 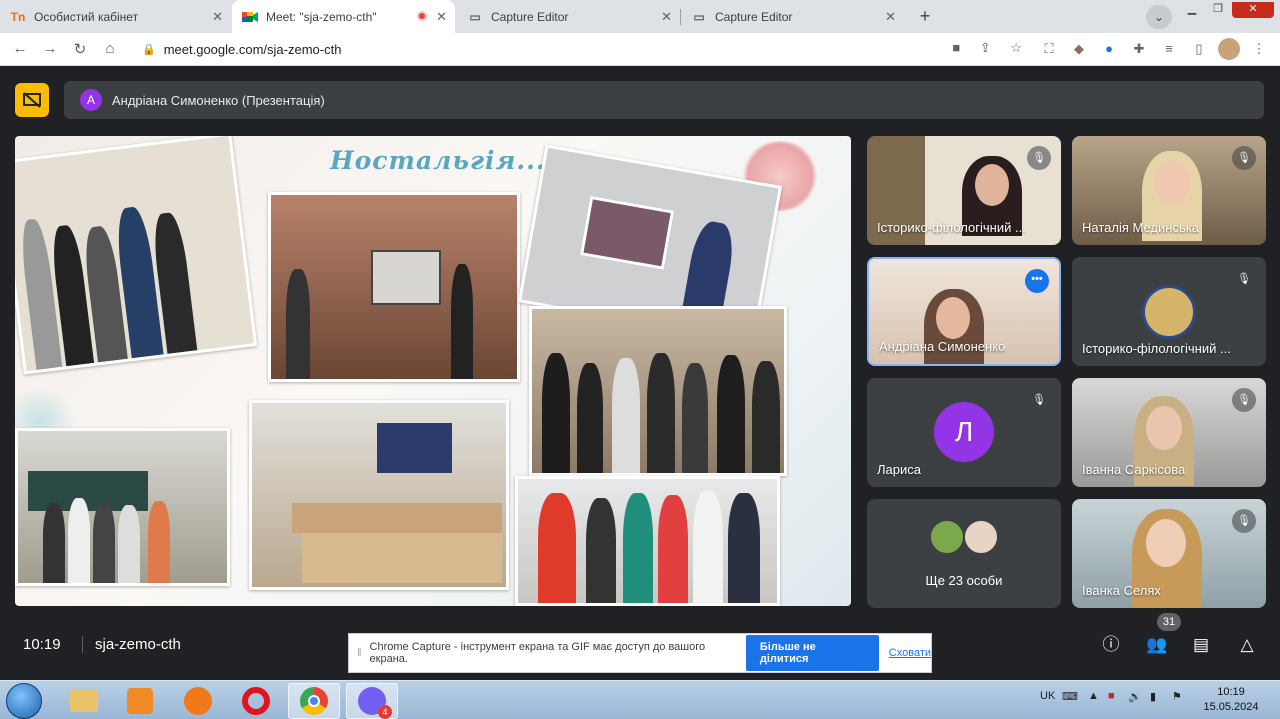 I want to click on activities-icon: △, so click(x=1247, y=645).